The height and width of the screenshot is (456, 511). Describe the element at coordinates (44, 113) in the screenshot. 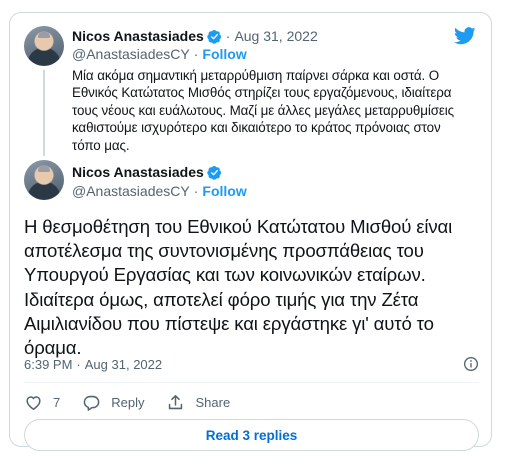

I see `thread-connector-line` at that location.